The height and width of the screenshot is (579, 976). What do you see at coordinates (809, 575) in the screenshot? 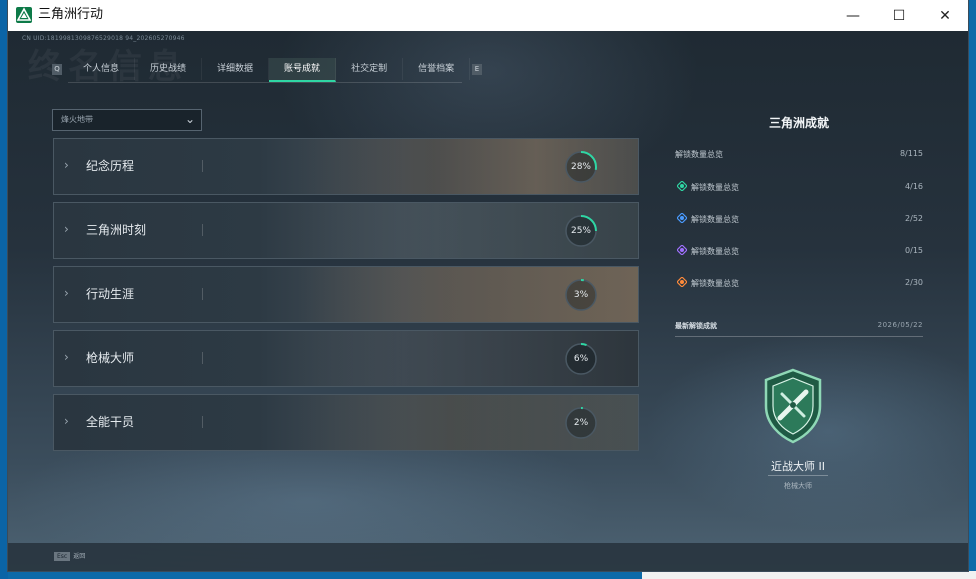
I see `desktop-edge-bottom` at bounding box center [809, 575].